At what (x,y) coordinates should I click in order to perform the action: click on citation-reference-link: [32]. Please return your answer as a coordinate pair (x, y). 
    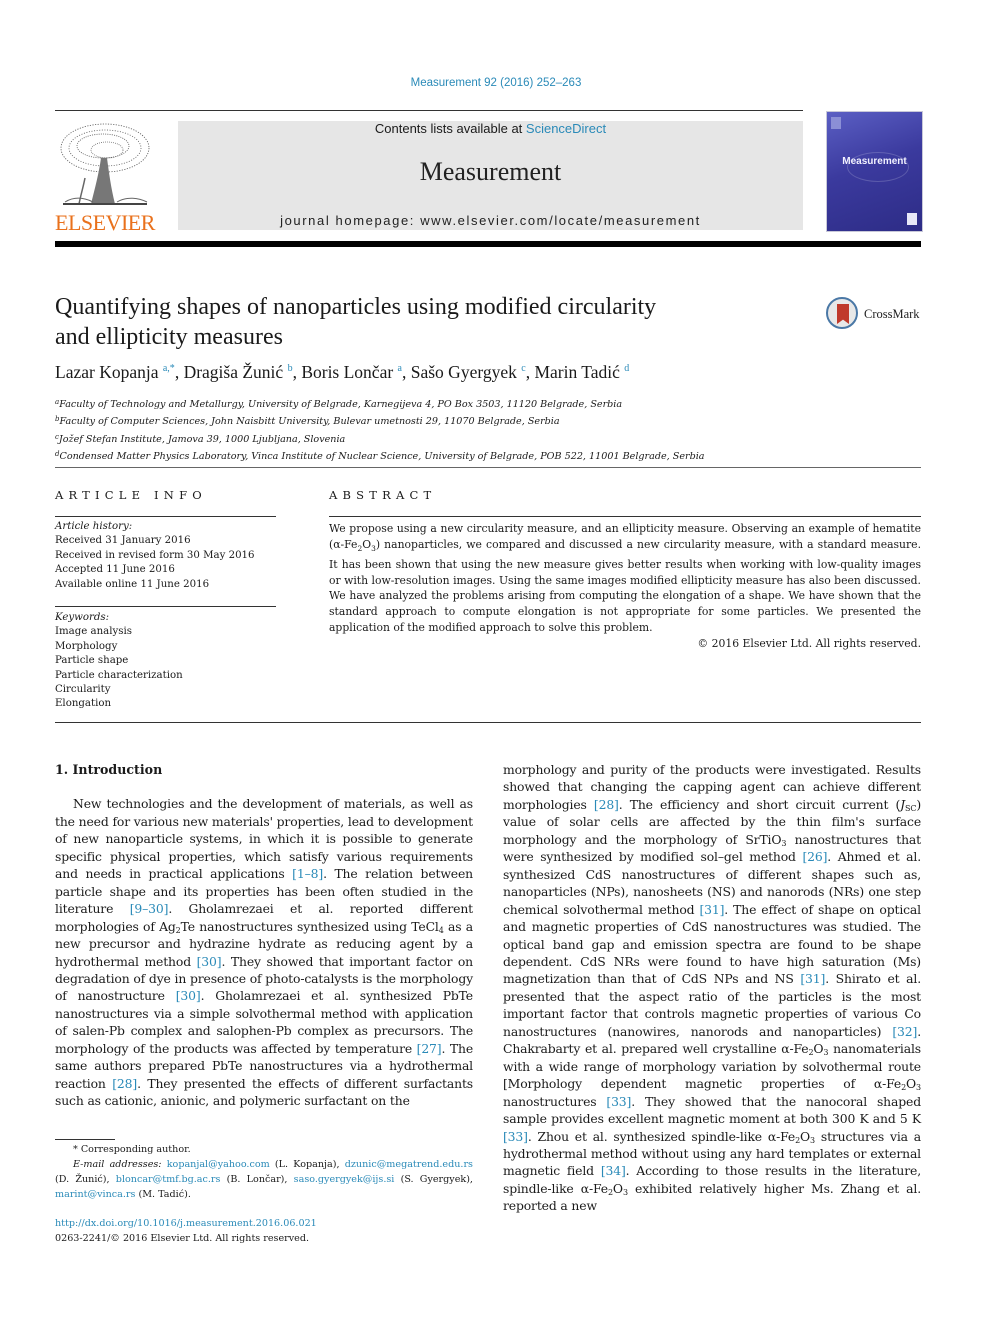
    Looking at the image, I should click on (904, 1031).